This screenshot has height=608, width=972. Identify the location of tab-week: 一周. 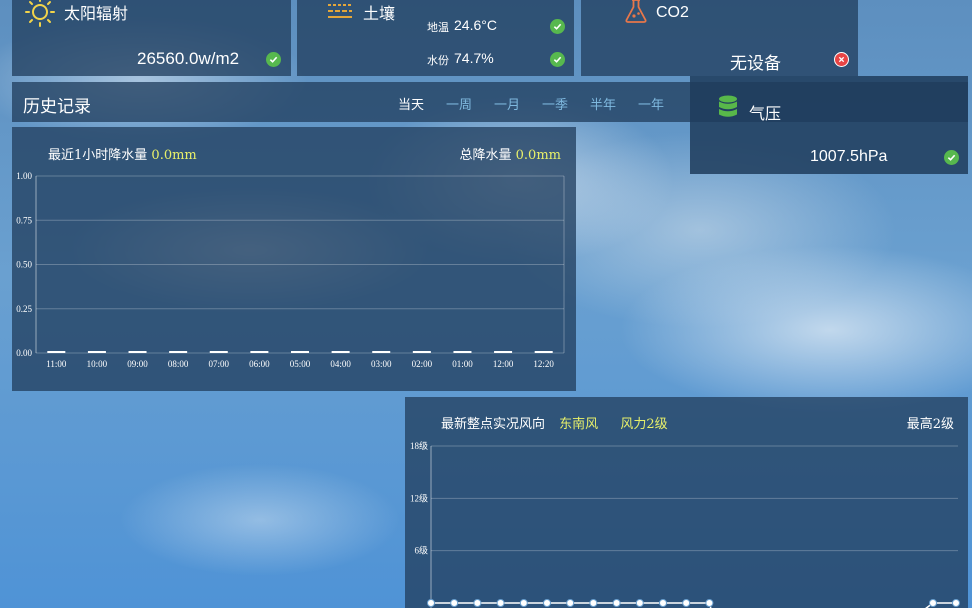
(459, 103).